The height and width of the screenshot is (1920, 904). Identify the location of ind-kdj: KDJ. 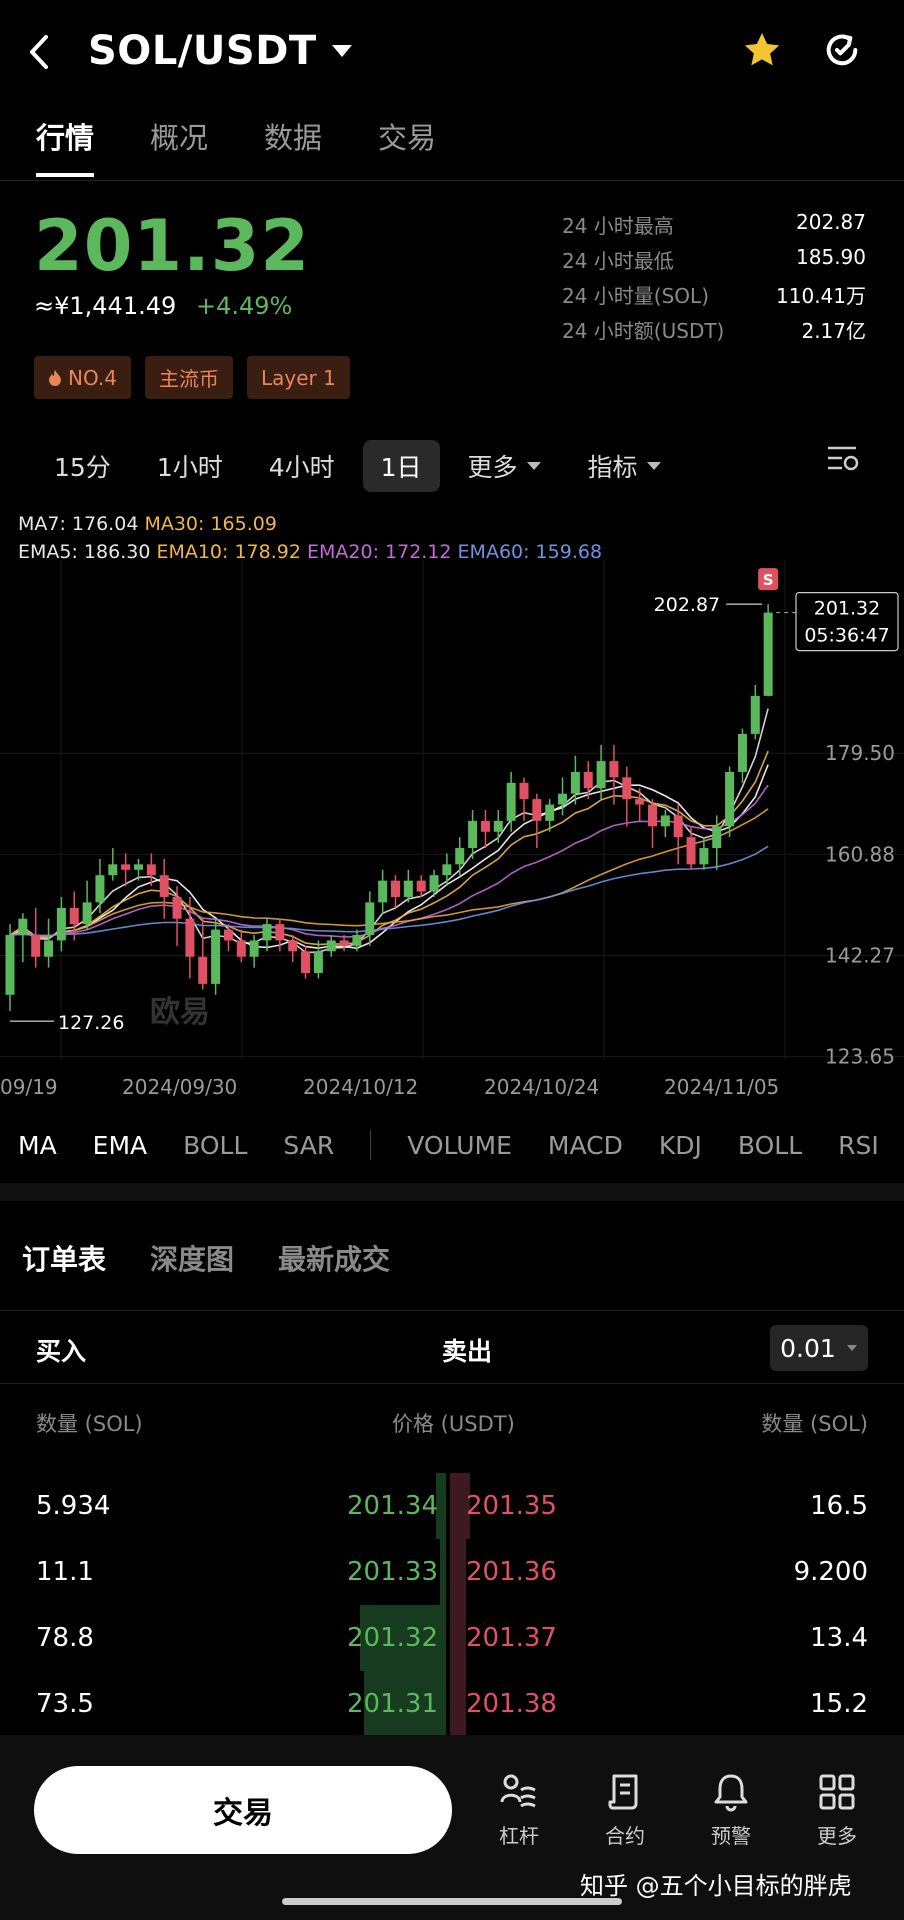
(680, 1145).